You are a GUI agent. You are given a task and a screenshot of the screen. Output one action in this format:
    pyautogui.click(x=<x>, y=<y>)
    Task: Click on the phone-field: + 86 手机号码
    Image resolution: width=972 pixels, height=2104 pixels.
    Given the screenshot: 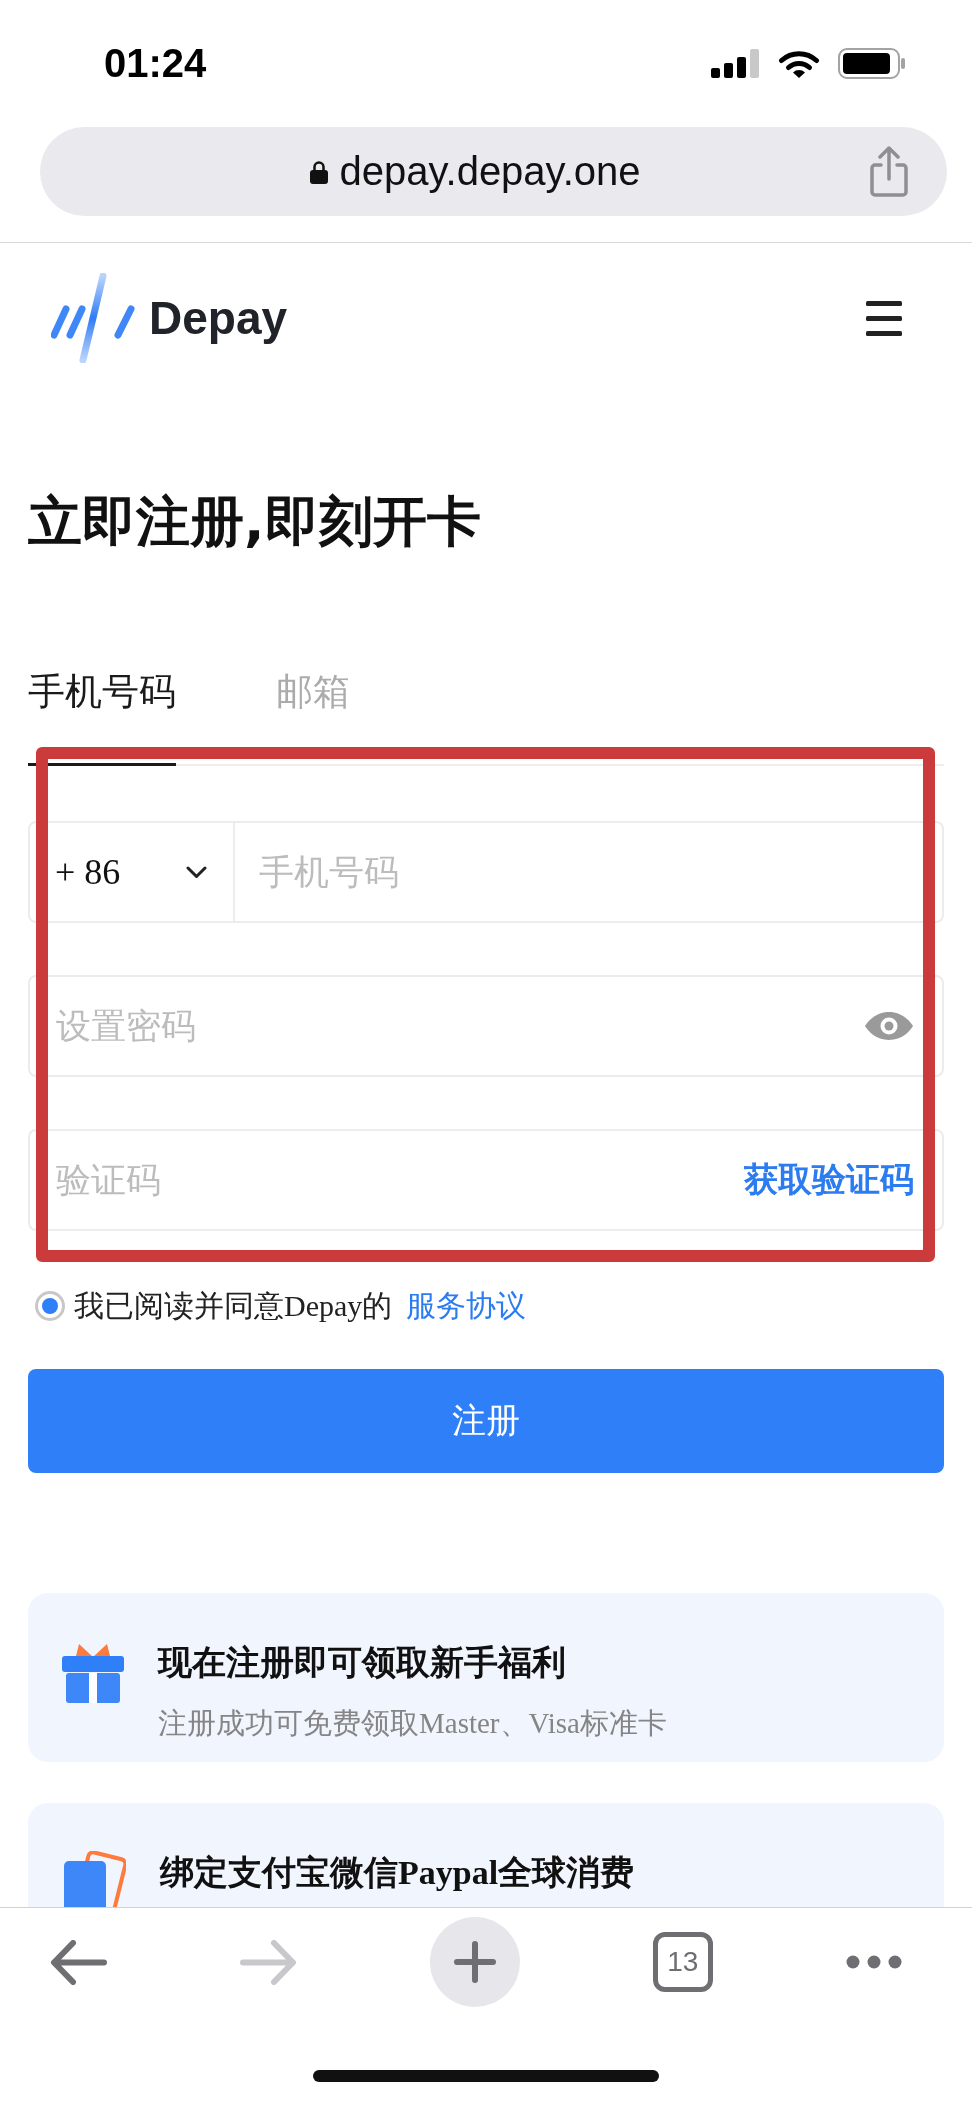 What is the action you would take?
    pyautogui.click(x=486, y=872)
    